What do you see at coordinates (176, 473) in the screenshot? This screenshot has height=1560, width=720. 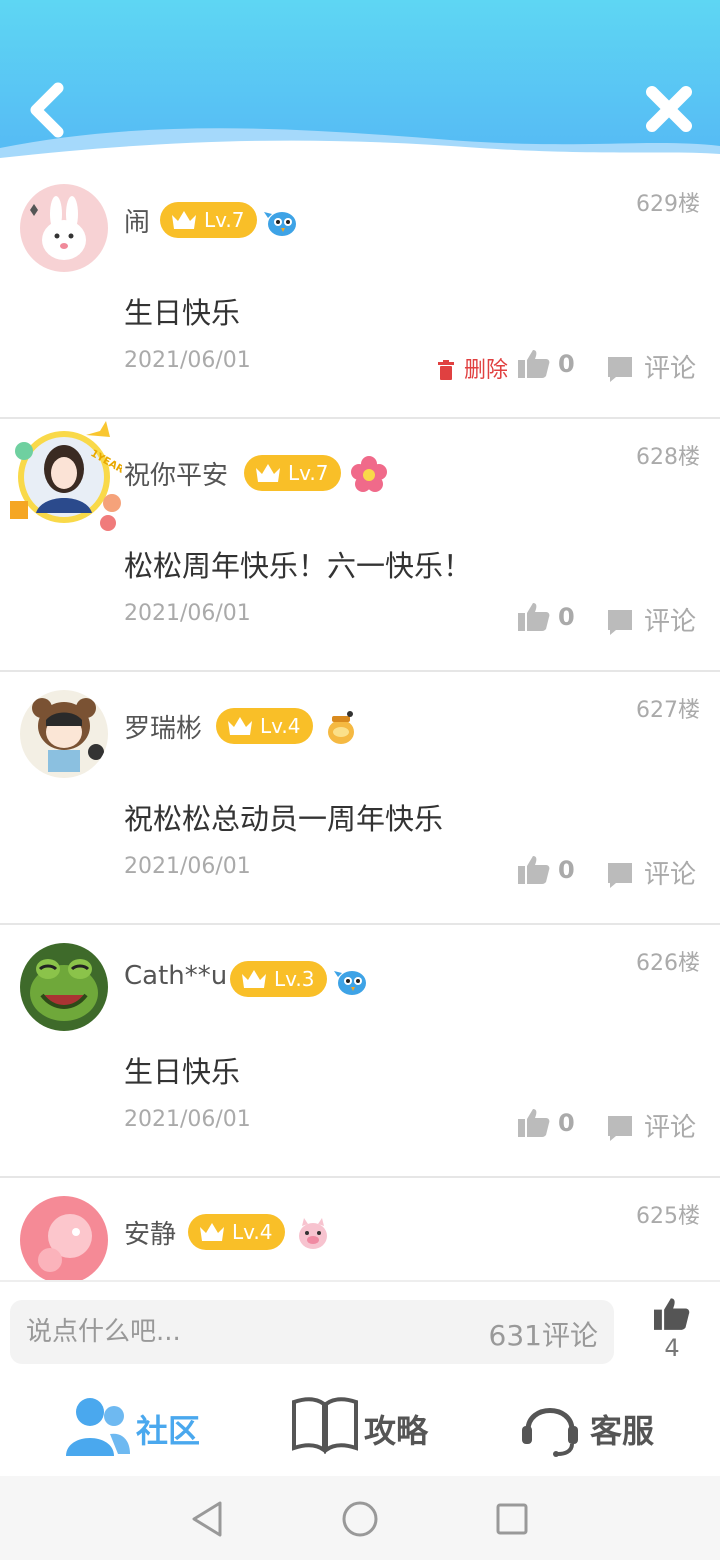 I see `username: 祝你平安` at bounding box center [176, 473].